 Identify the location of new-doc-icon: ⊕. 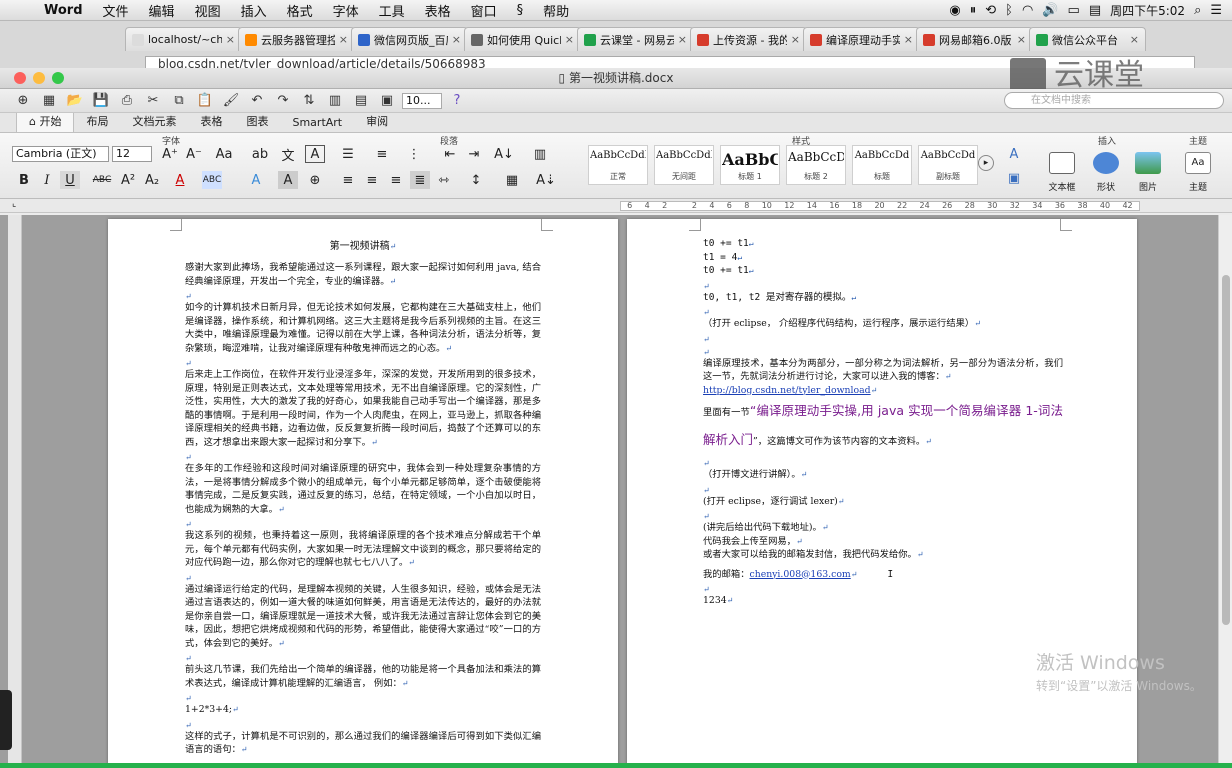
(23, 101).